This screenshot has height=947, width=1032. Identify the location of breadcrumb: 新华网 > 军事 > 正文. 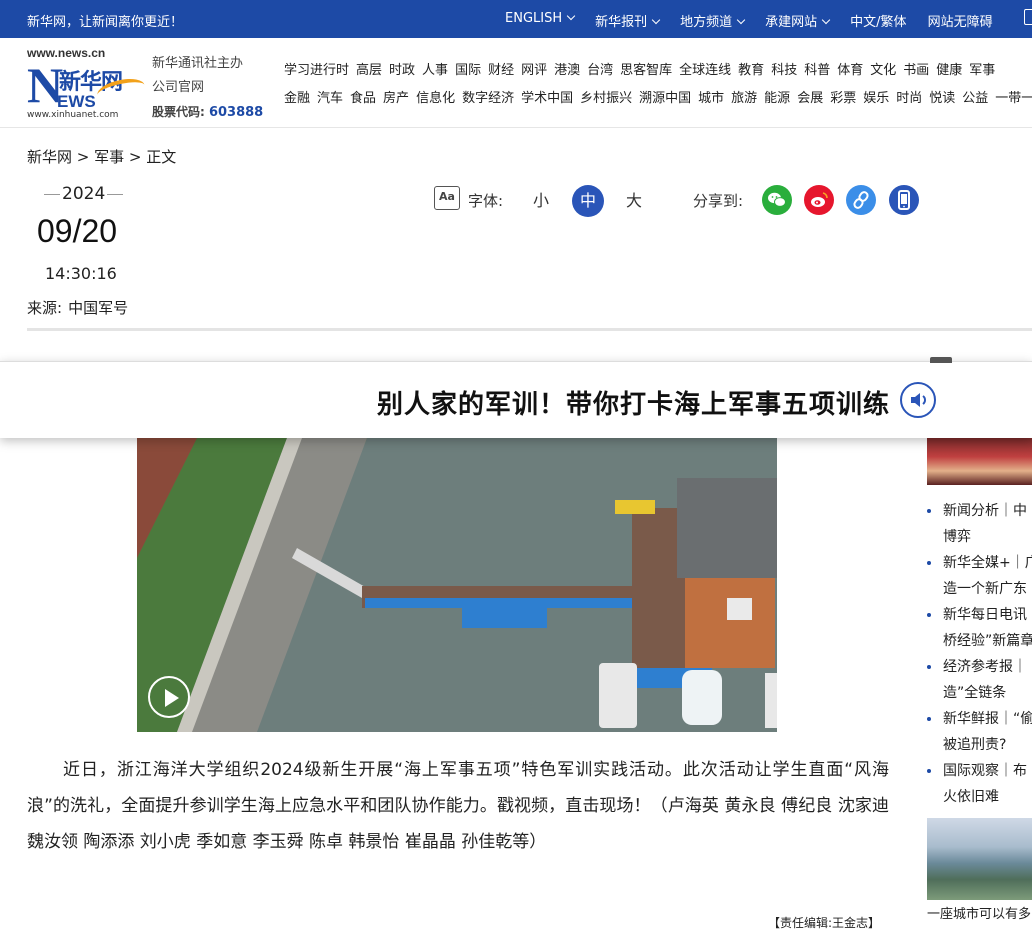
(101, 156).